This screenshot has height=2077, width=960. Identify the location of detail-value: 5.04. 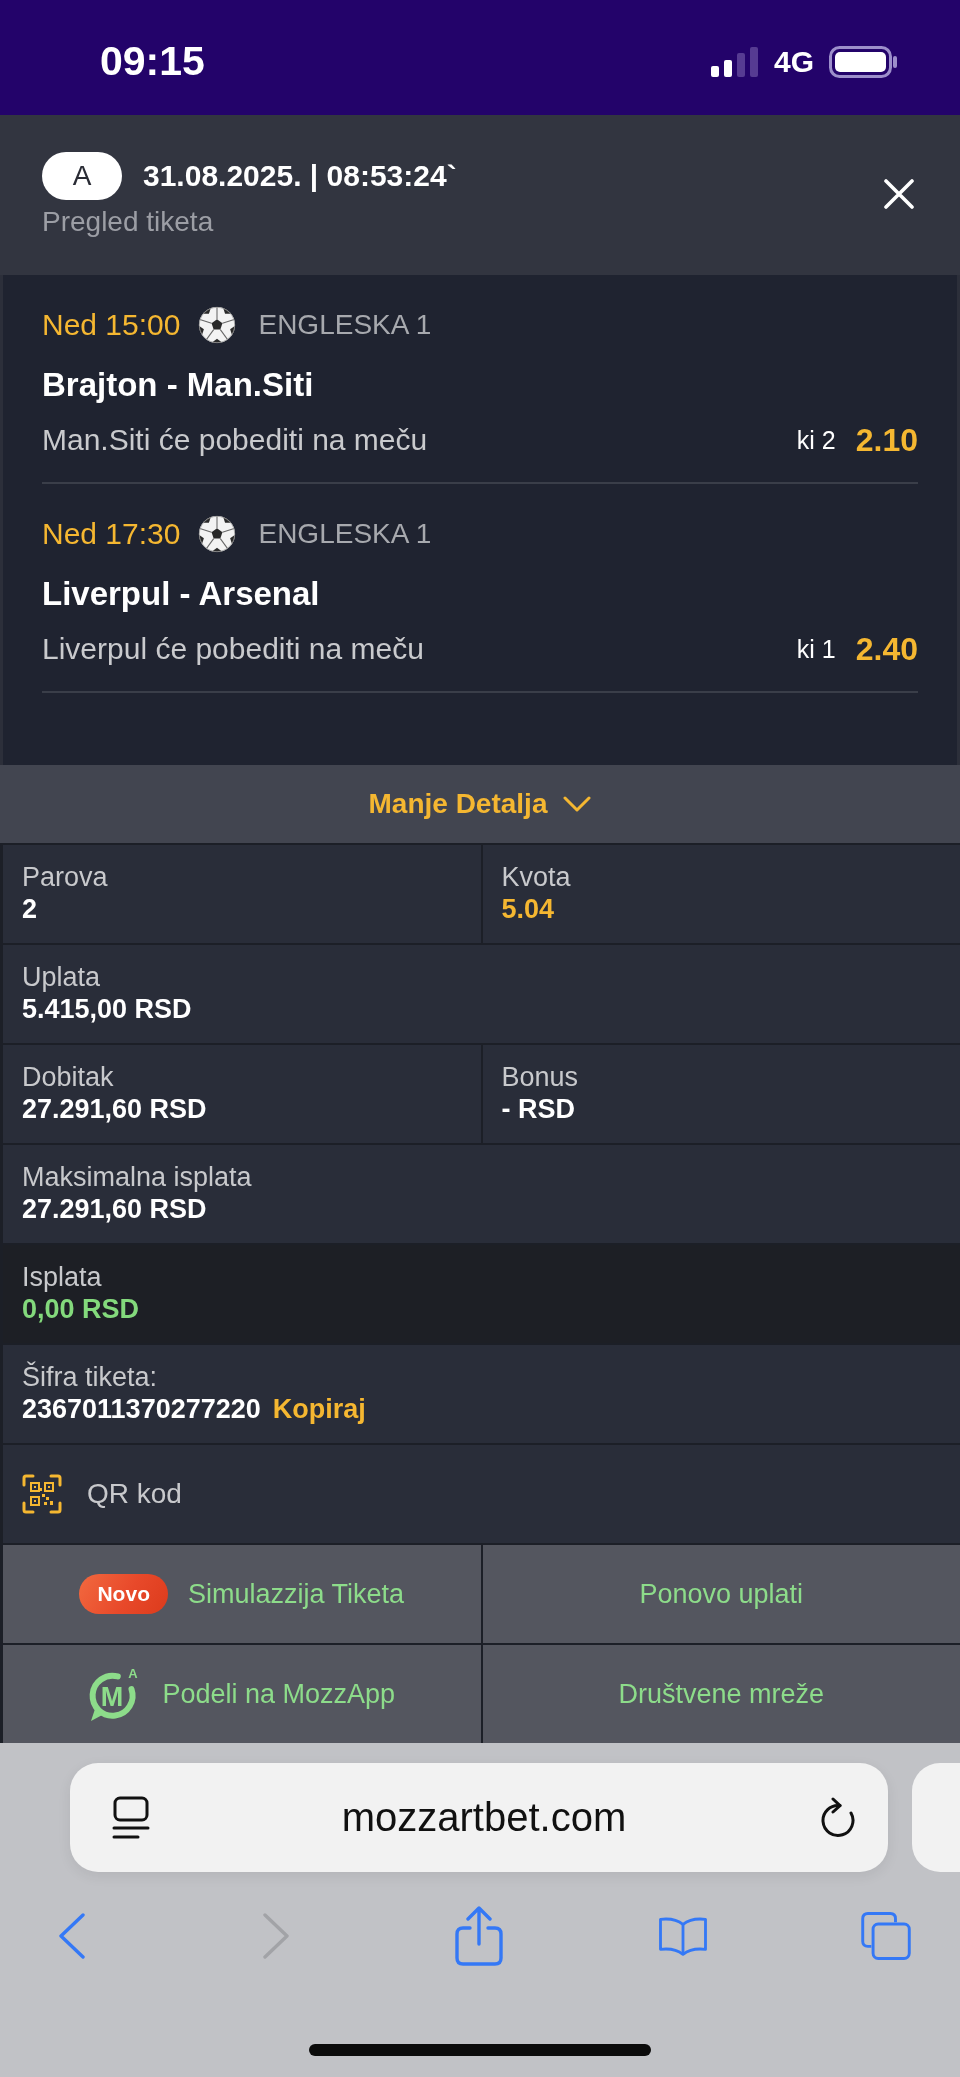
(528, 909).